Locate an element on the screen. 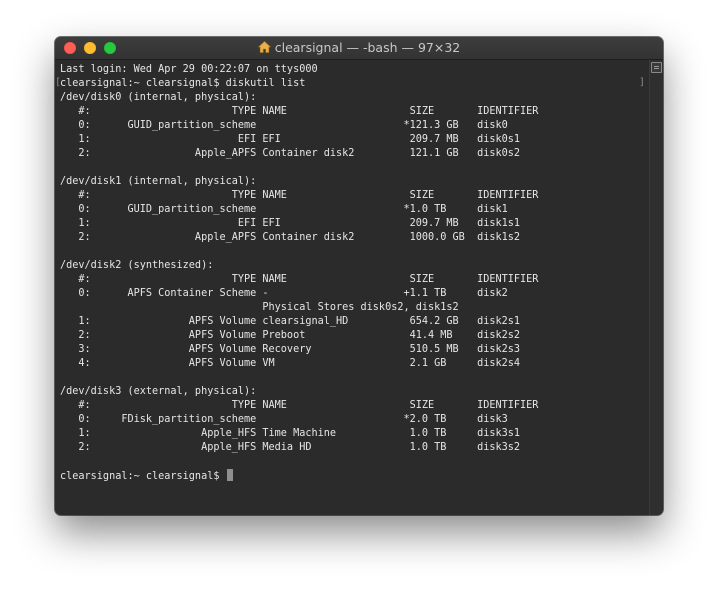  terminal-line: 1: EFI EFI 209.7 MB disk1s1 is located at coordinates (290, 223).